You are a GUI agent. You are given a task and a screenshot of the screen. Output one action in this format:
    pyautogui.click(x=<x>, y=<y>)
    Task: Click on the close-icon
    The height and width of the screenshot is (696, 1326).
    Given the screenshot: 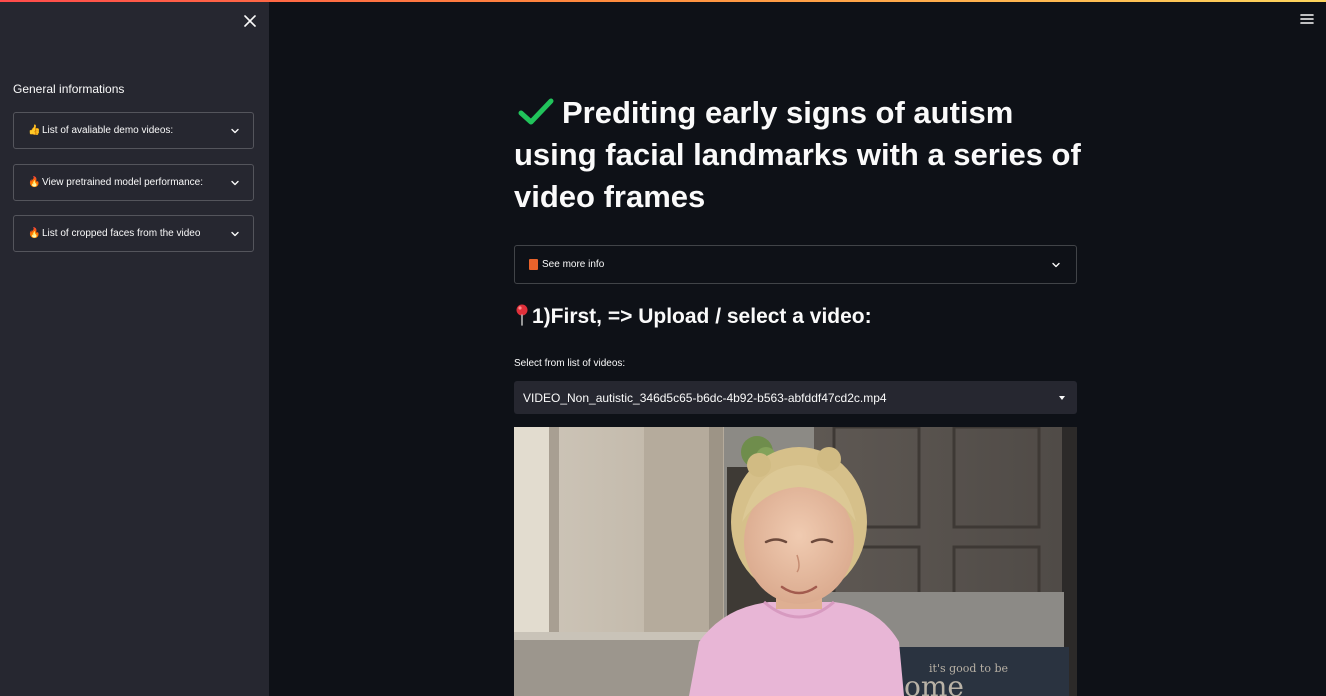 What is the action you would take?
    pyautogui.click(x=250, y=21)
    